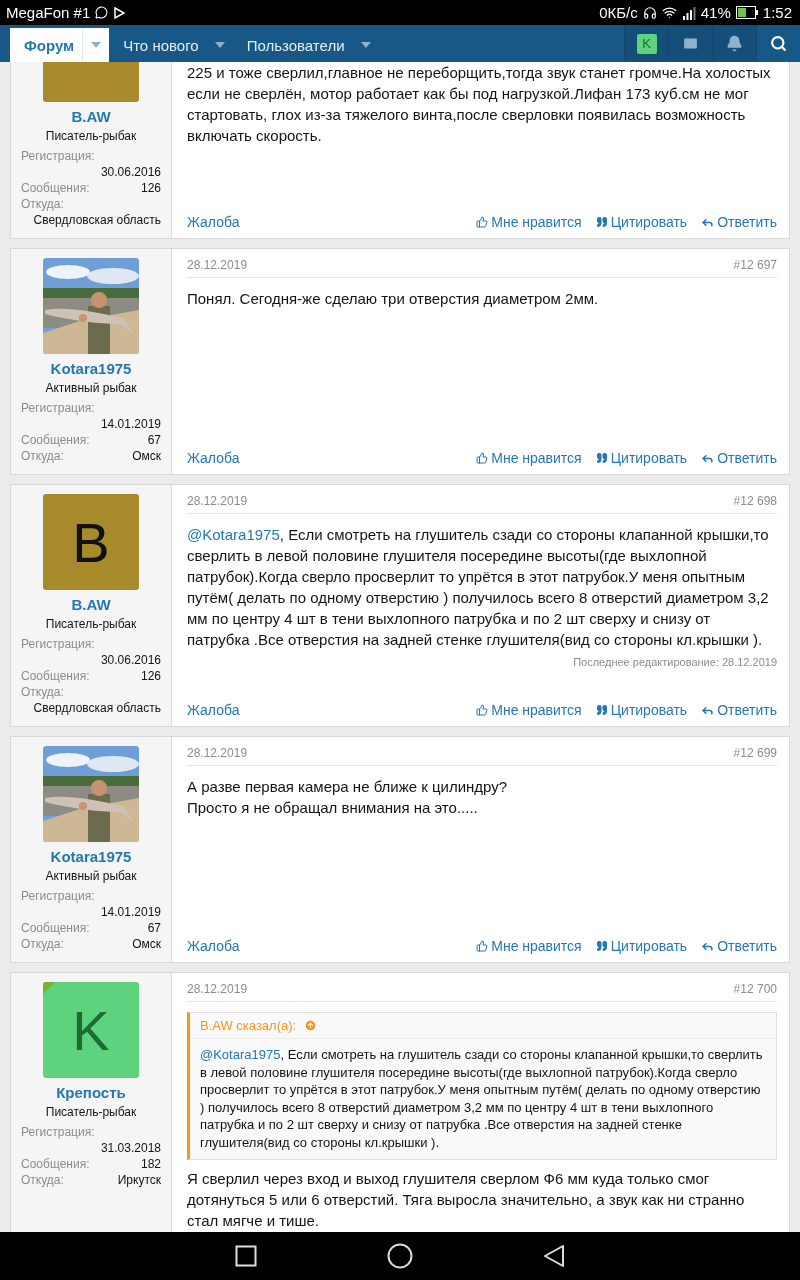 The width and height of the screenshot is (800, 1280). I want to click on circle-icon, so click(400, 1256).